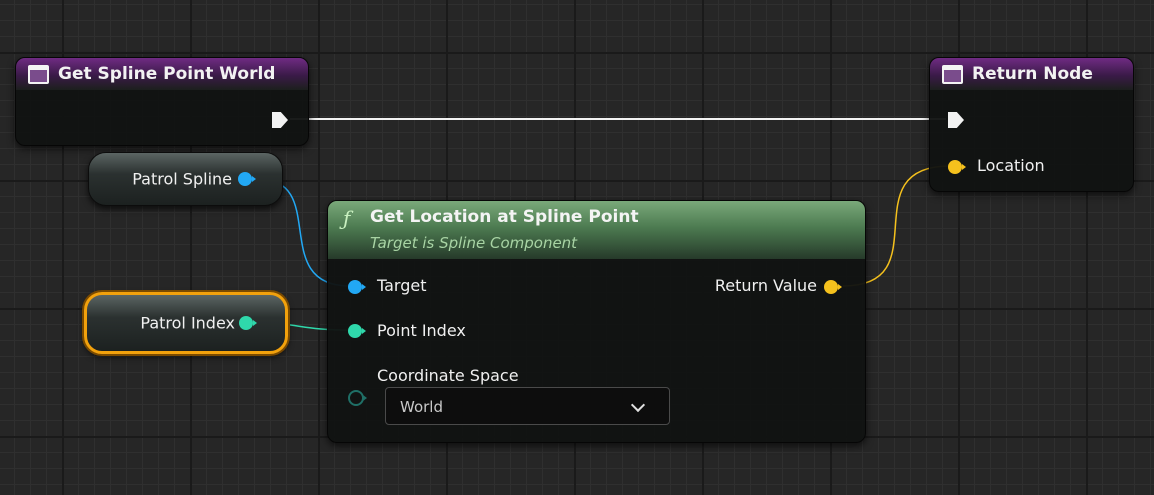  What do you see at coordinates (527, 406) in the screenshot?
I see `coordinate-space-dropdown: World` at bounding box center [527, 406].